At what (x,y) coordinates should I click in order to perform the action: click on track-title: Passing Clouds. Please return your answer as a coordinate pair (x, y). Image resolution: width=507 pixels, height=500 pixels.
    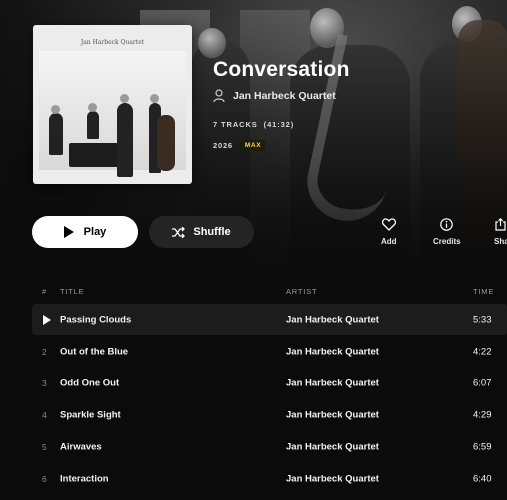
    Looking at the image, I should click on (96, 319).